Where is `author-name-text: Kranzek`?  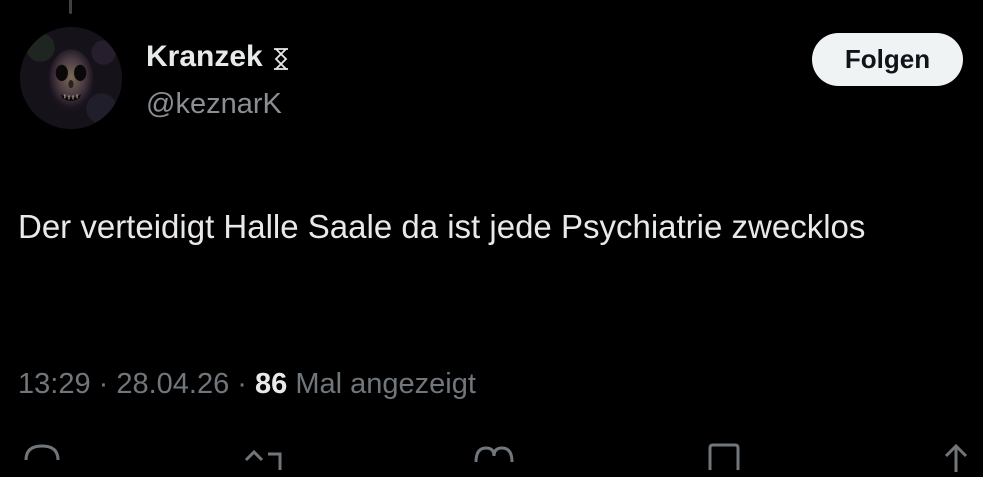
author-name-text: Kranzek is located at coordinates (204, 57).